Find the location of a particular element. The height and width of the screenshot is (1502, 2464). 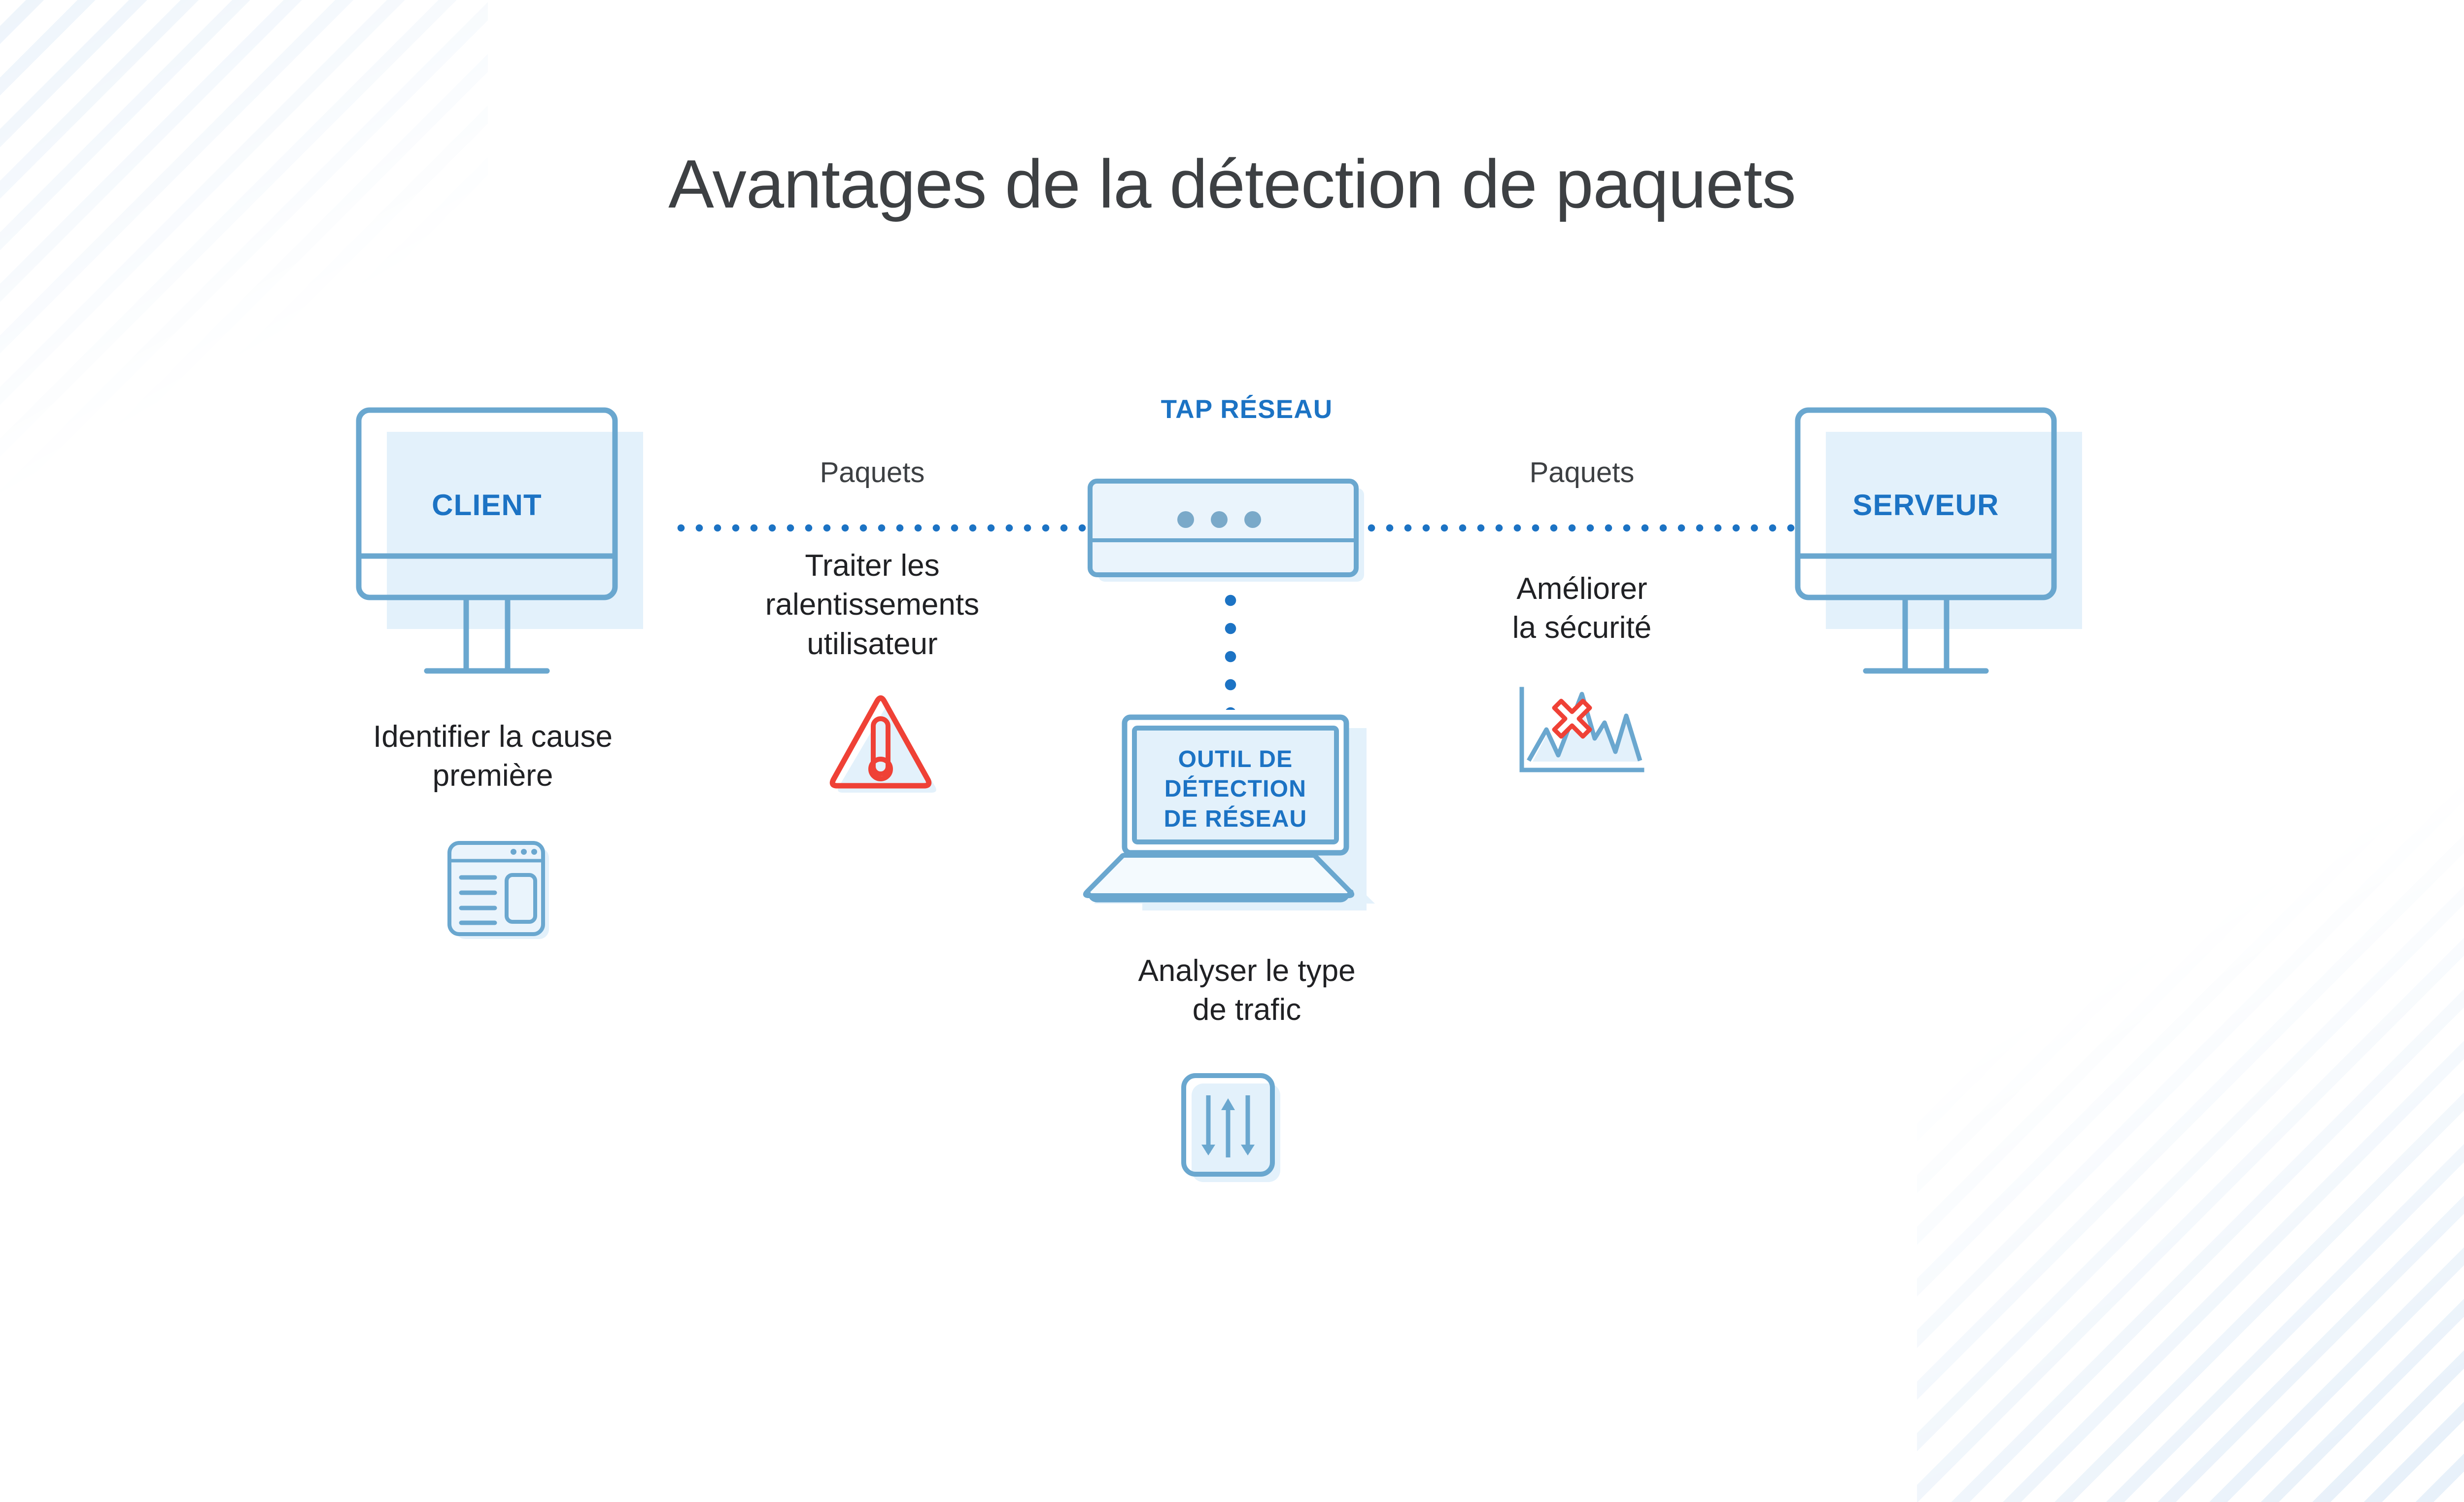

server-node: SERVEUR is located at coordinates (1951, 552).